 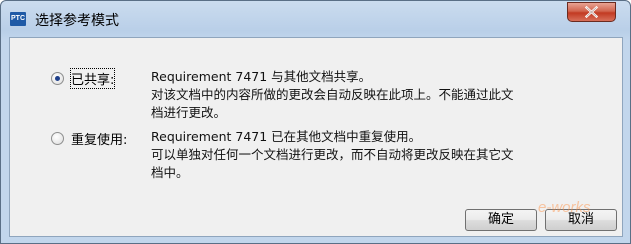 What do you see at coordinates (286, 136) in the screenshot?
I see `reuse-description-line-1: Requirement 7471 已在其他文档中重复使用。` at bounding box center [286, 136].